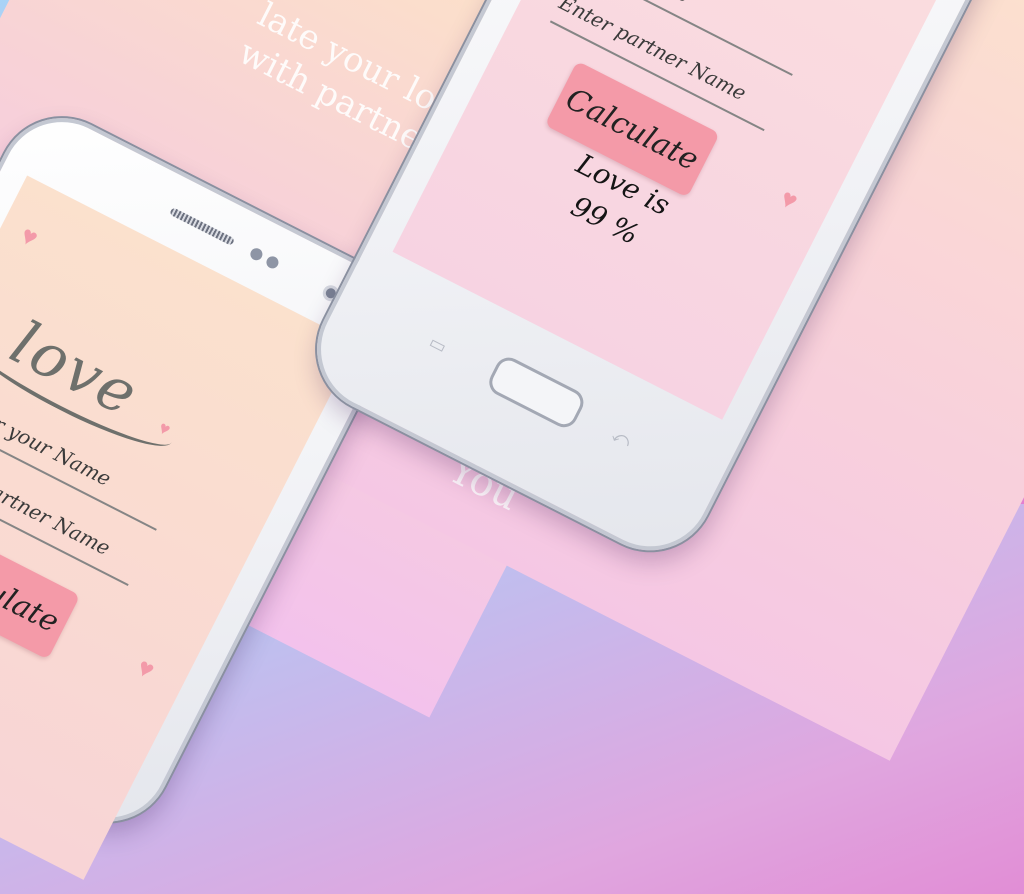 The image size is (1024, 894). What do you see at coordinates (437, 345) in the screenshot?
I see `recent-apps-icon: ▭` at bounding box center [437, 345].